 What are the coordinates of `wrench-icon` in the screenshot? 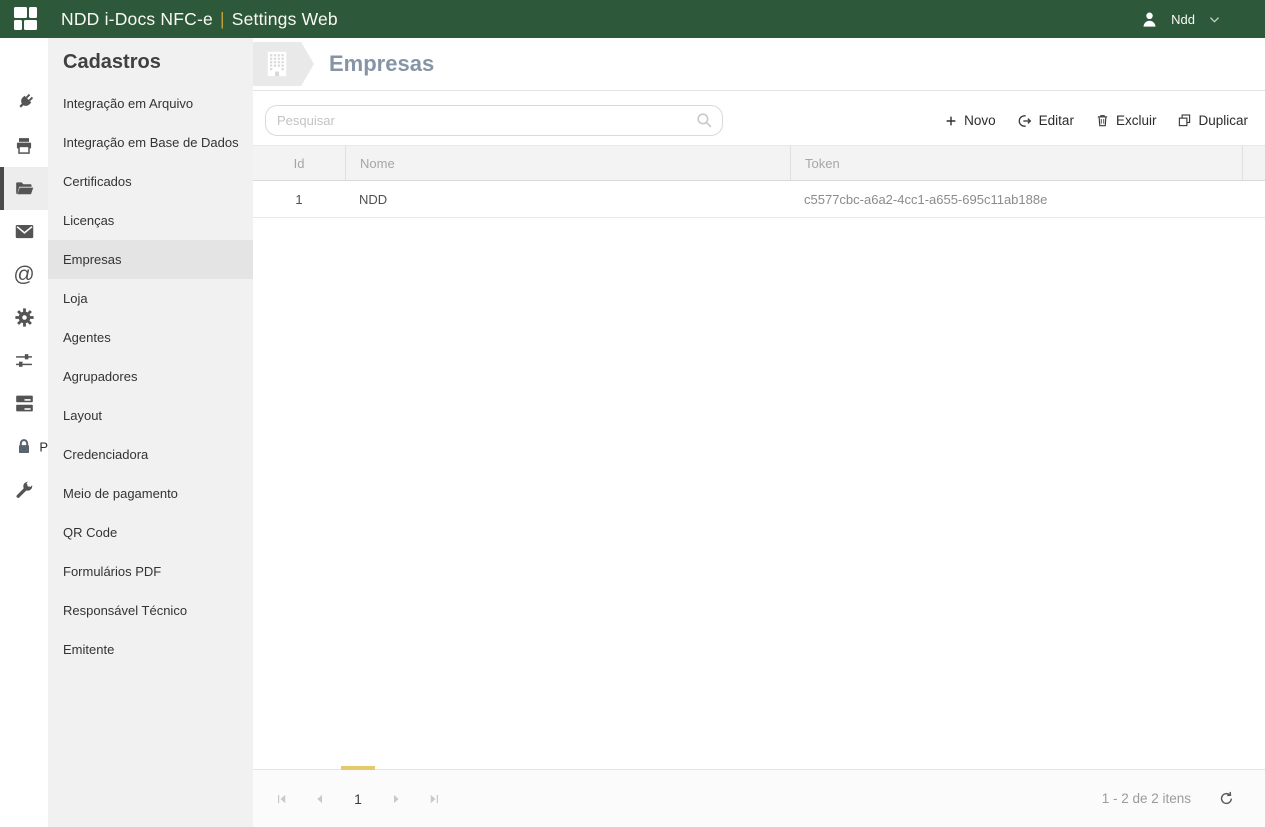 It's located at (24, 489).